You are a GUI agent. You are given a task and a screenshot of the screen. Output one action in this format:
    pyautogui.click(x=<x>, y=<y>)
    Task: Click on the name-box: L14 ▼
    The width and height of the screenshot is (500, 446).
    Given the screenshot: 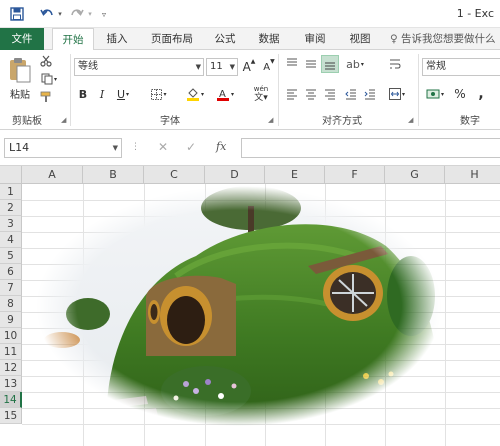 What is the action you would take?
    pyautogui.click(x=63, y=148)
    